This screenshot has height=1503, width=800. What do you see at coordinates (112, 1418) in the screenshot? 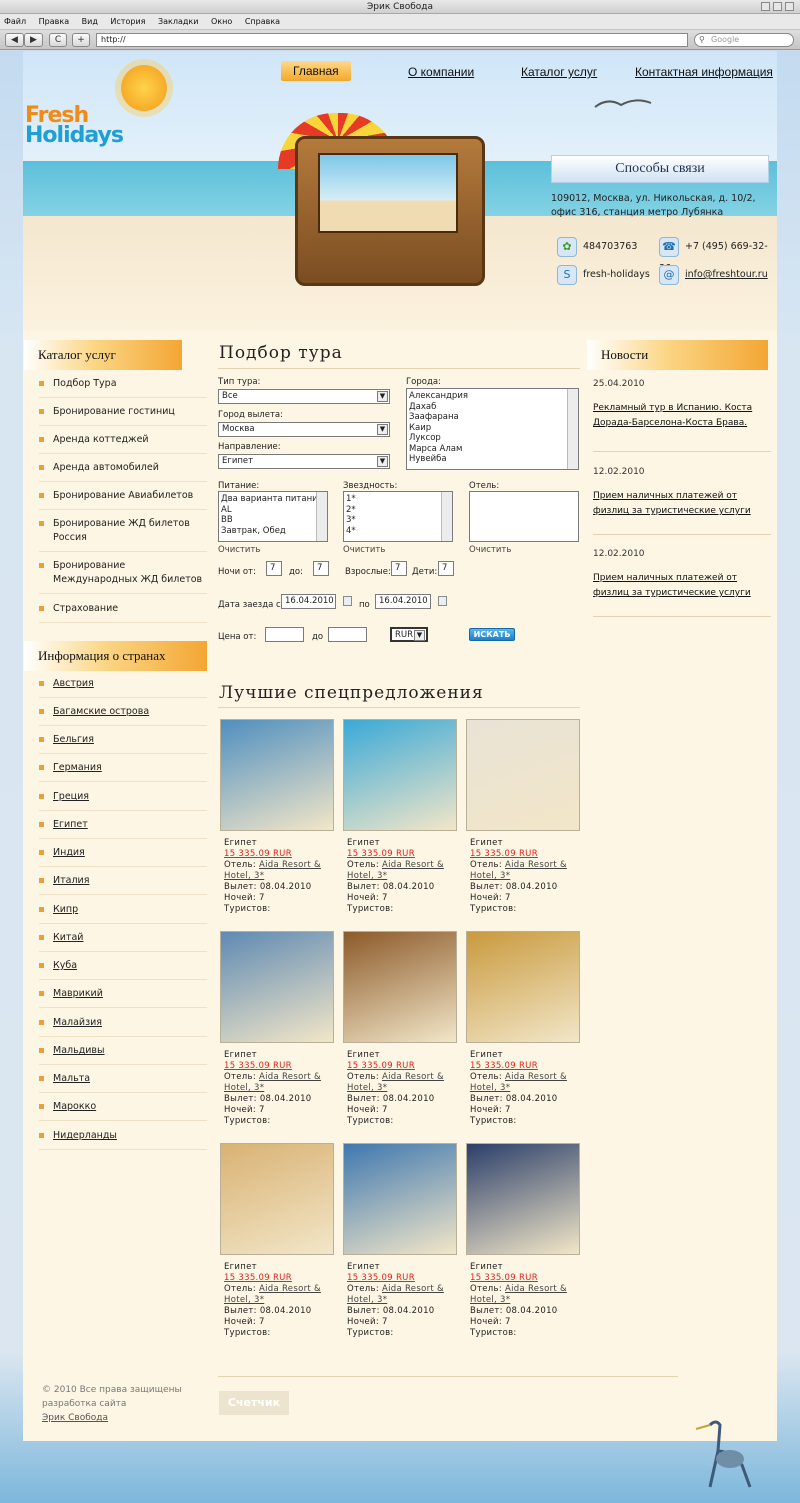
I see `author-link: Эрик Свобода` at bounding box center [112, 1418].